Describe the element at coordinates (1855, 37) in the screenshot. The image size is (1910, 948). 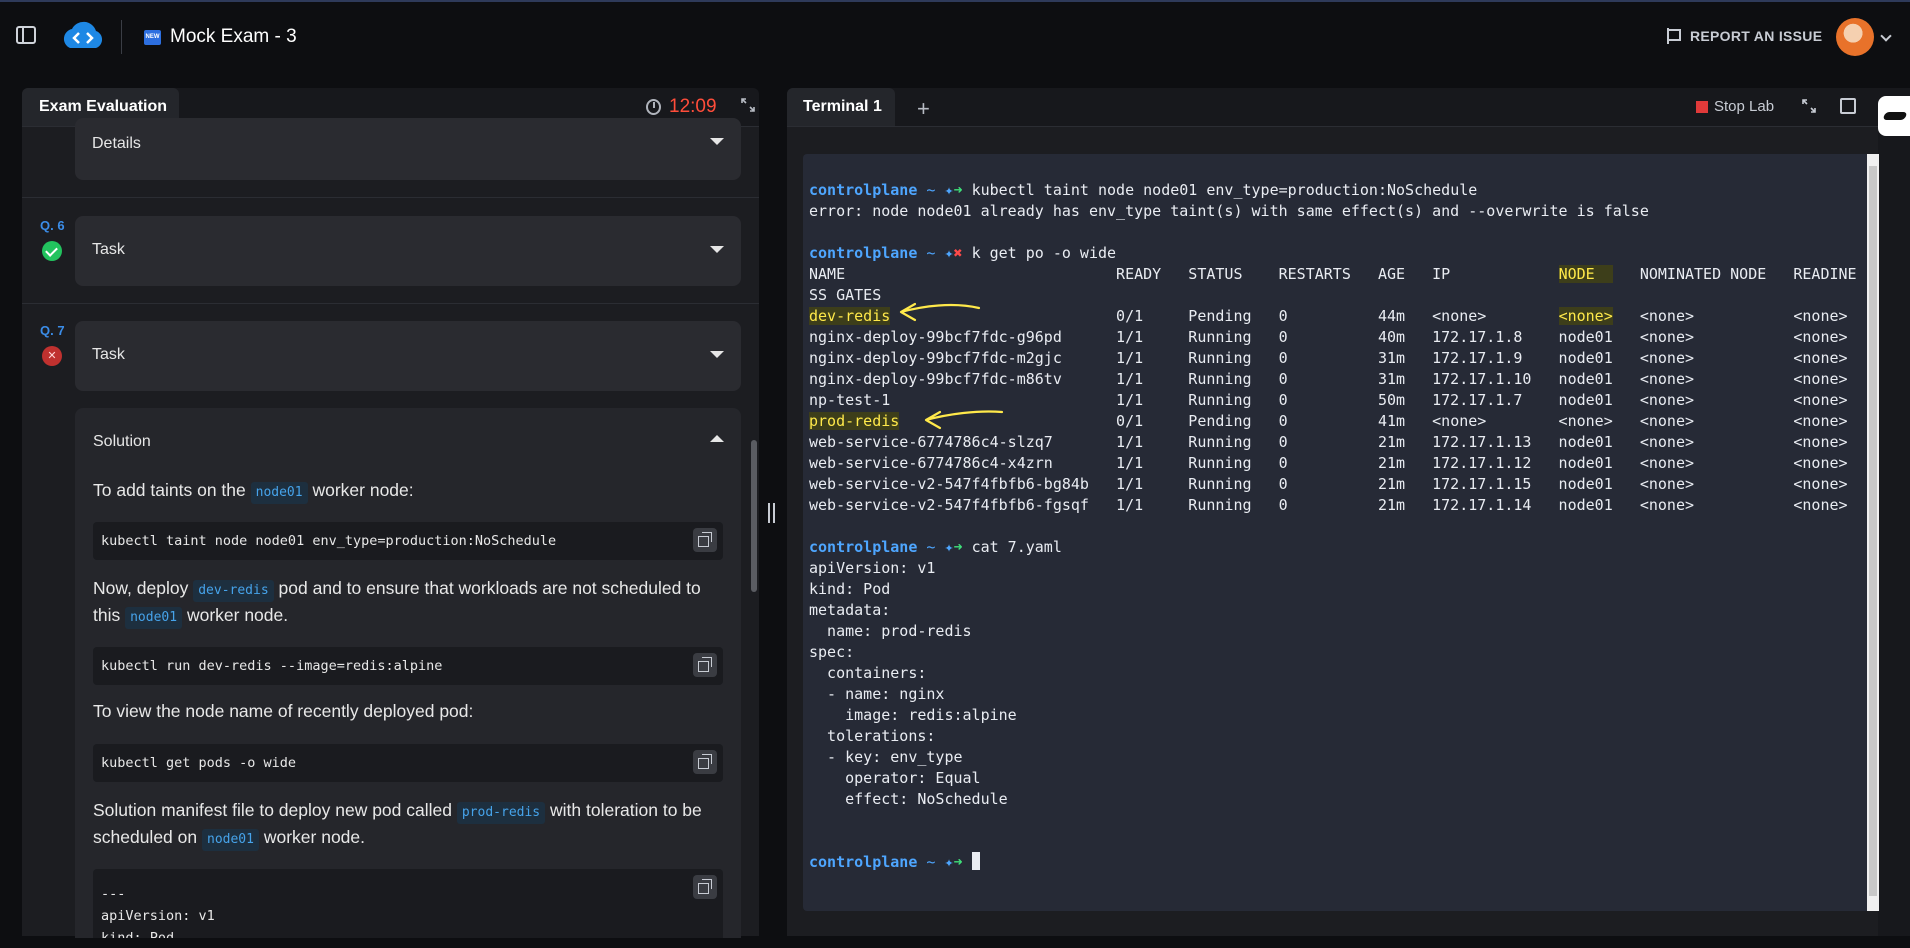
I see `avatar` at that location.